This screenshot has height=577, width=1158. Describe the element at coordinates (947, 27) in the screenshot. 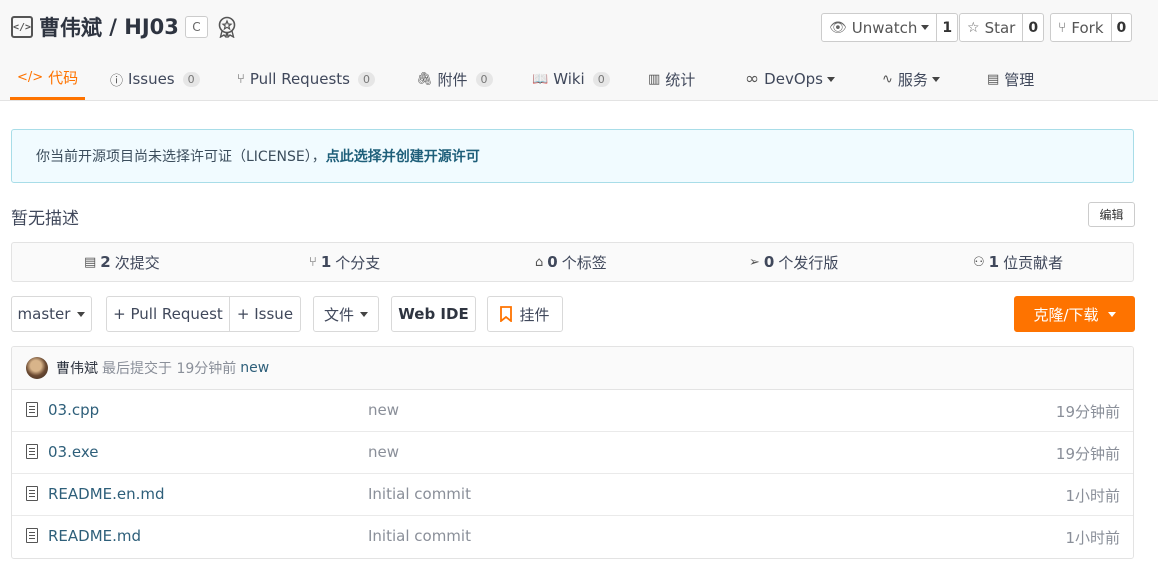

I see `watch-count: 1` at that location.